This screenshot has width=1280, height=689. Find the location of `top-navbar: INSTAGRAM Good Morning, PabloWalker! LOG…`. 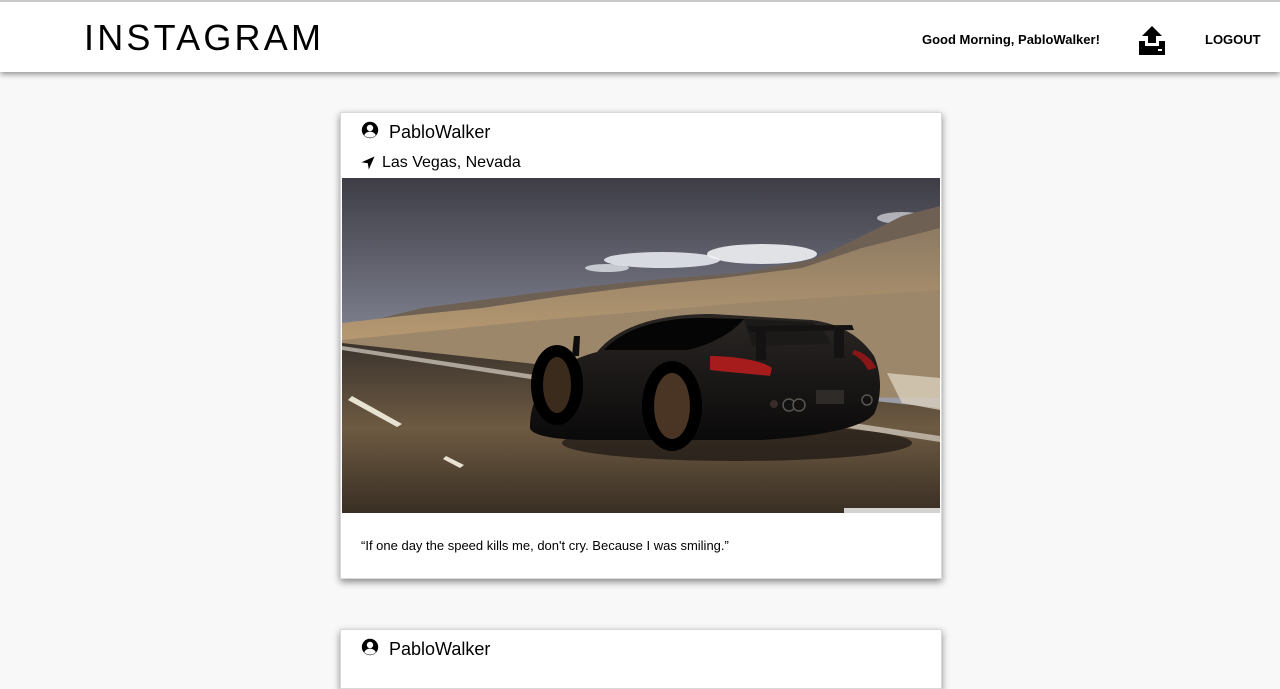

top-navbar: INSTAGRAM Good Morning, PabloWalker! LOG… is located at coordinates (640, 36).